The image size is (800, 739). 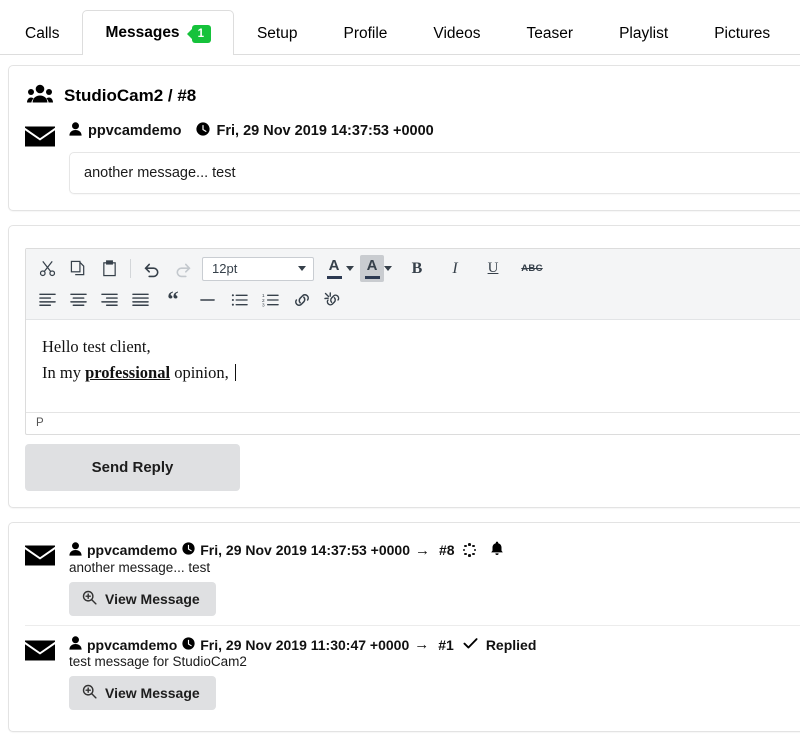 I want to click on message-timestamp: Fri, 29 Nov 2019 14:37:53 +0000, so click(x=325, y=131).